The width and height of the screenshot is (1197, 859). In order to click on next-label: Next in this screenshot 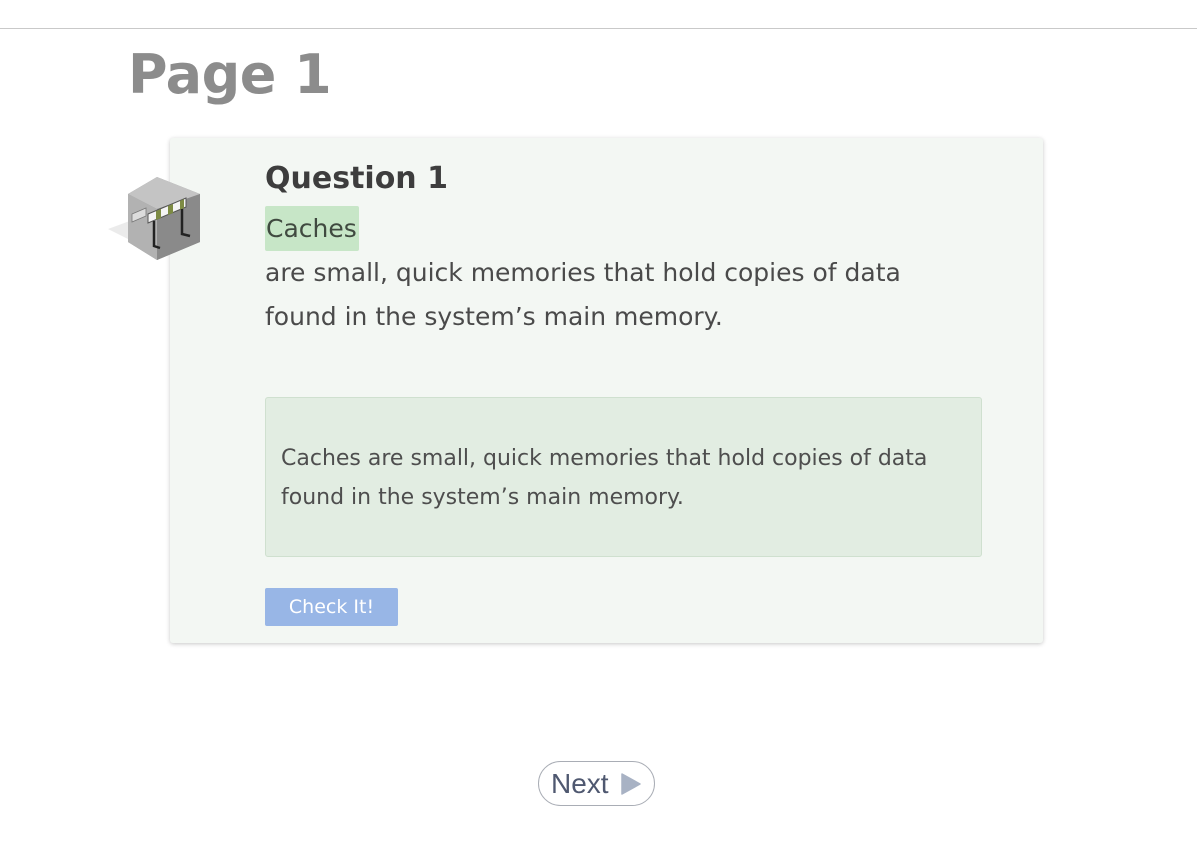, I will do `click(580, 783)`.